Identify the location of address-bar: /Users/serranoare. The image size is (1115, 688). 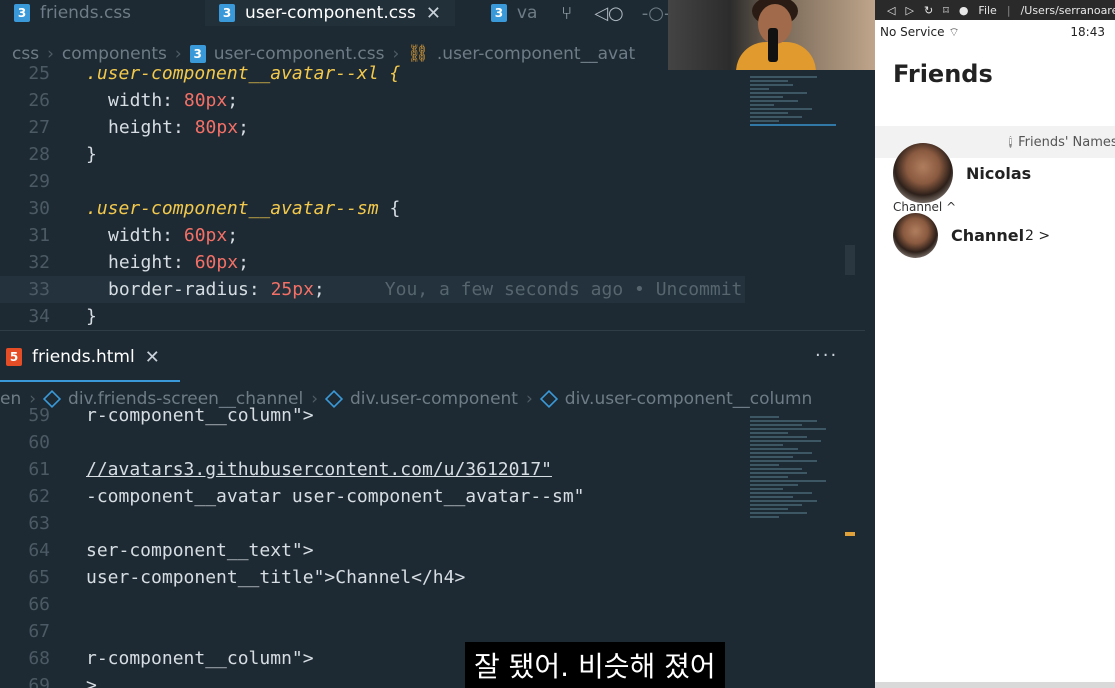
(1068, 10).